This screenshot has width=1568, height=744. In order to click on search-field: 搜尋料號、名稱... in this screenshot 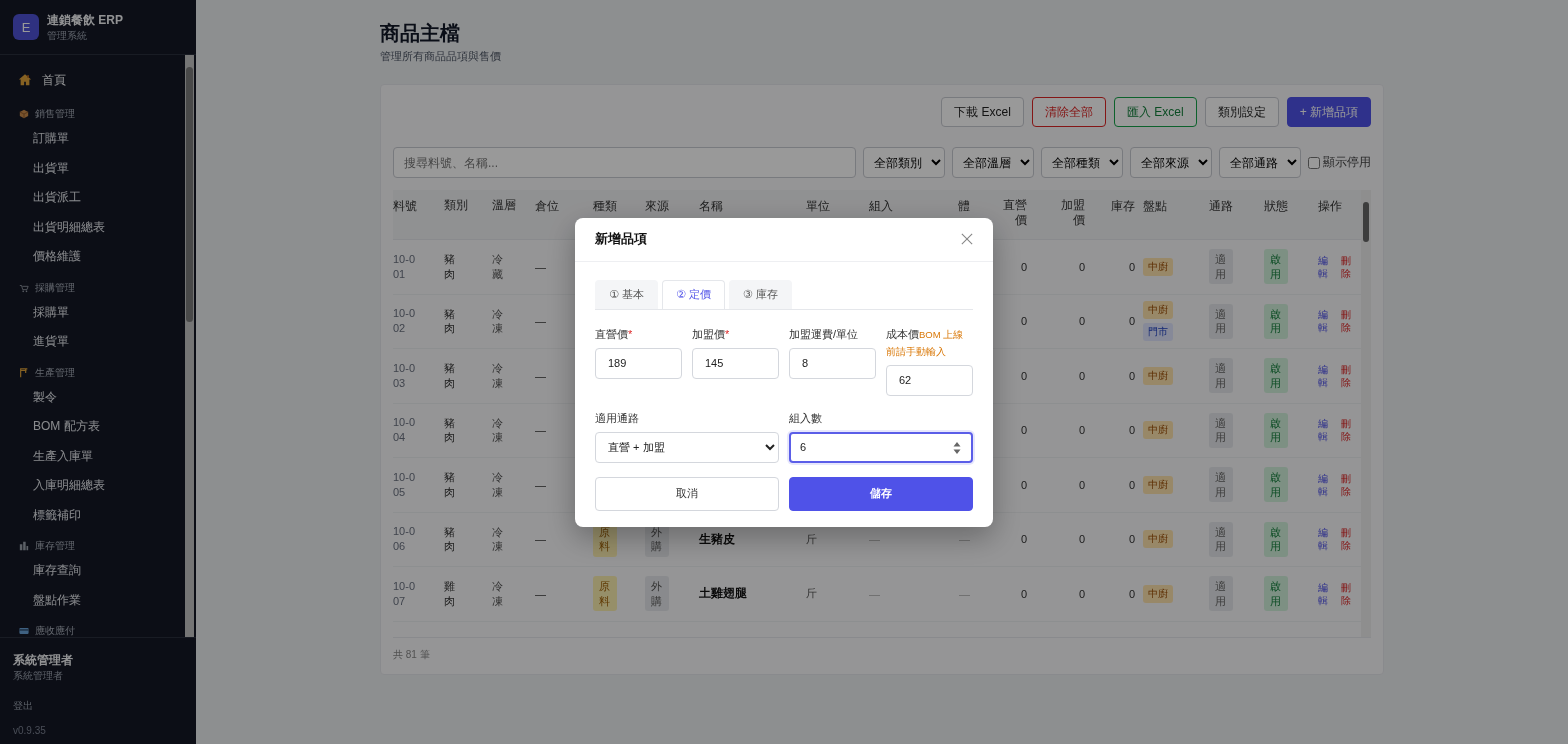, I will do `click(624, 162)`.